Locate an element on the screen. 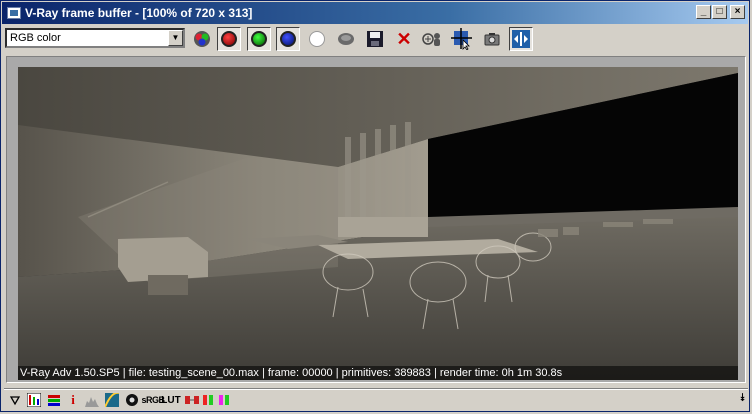 The height and width of the screenshot is (414, 752). save-icon is located at coordinates (375, 39).